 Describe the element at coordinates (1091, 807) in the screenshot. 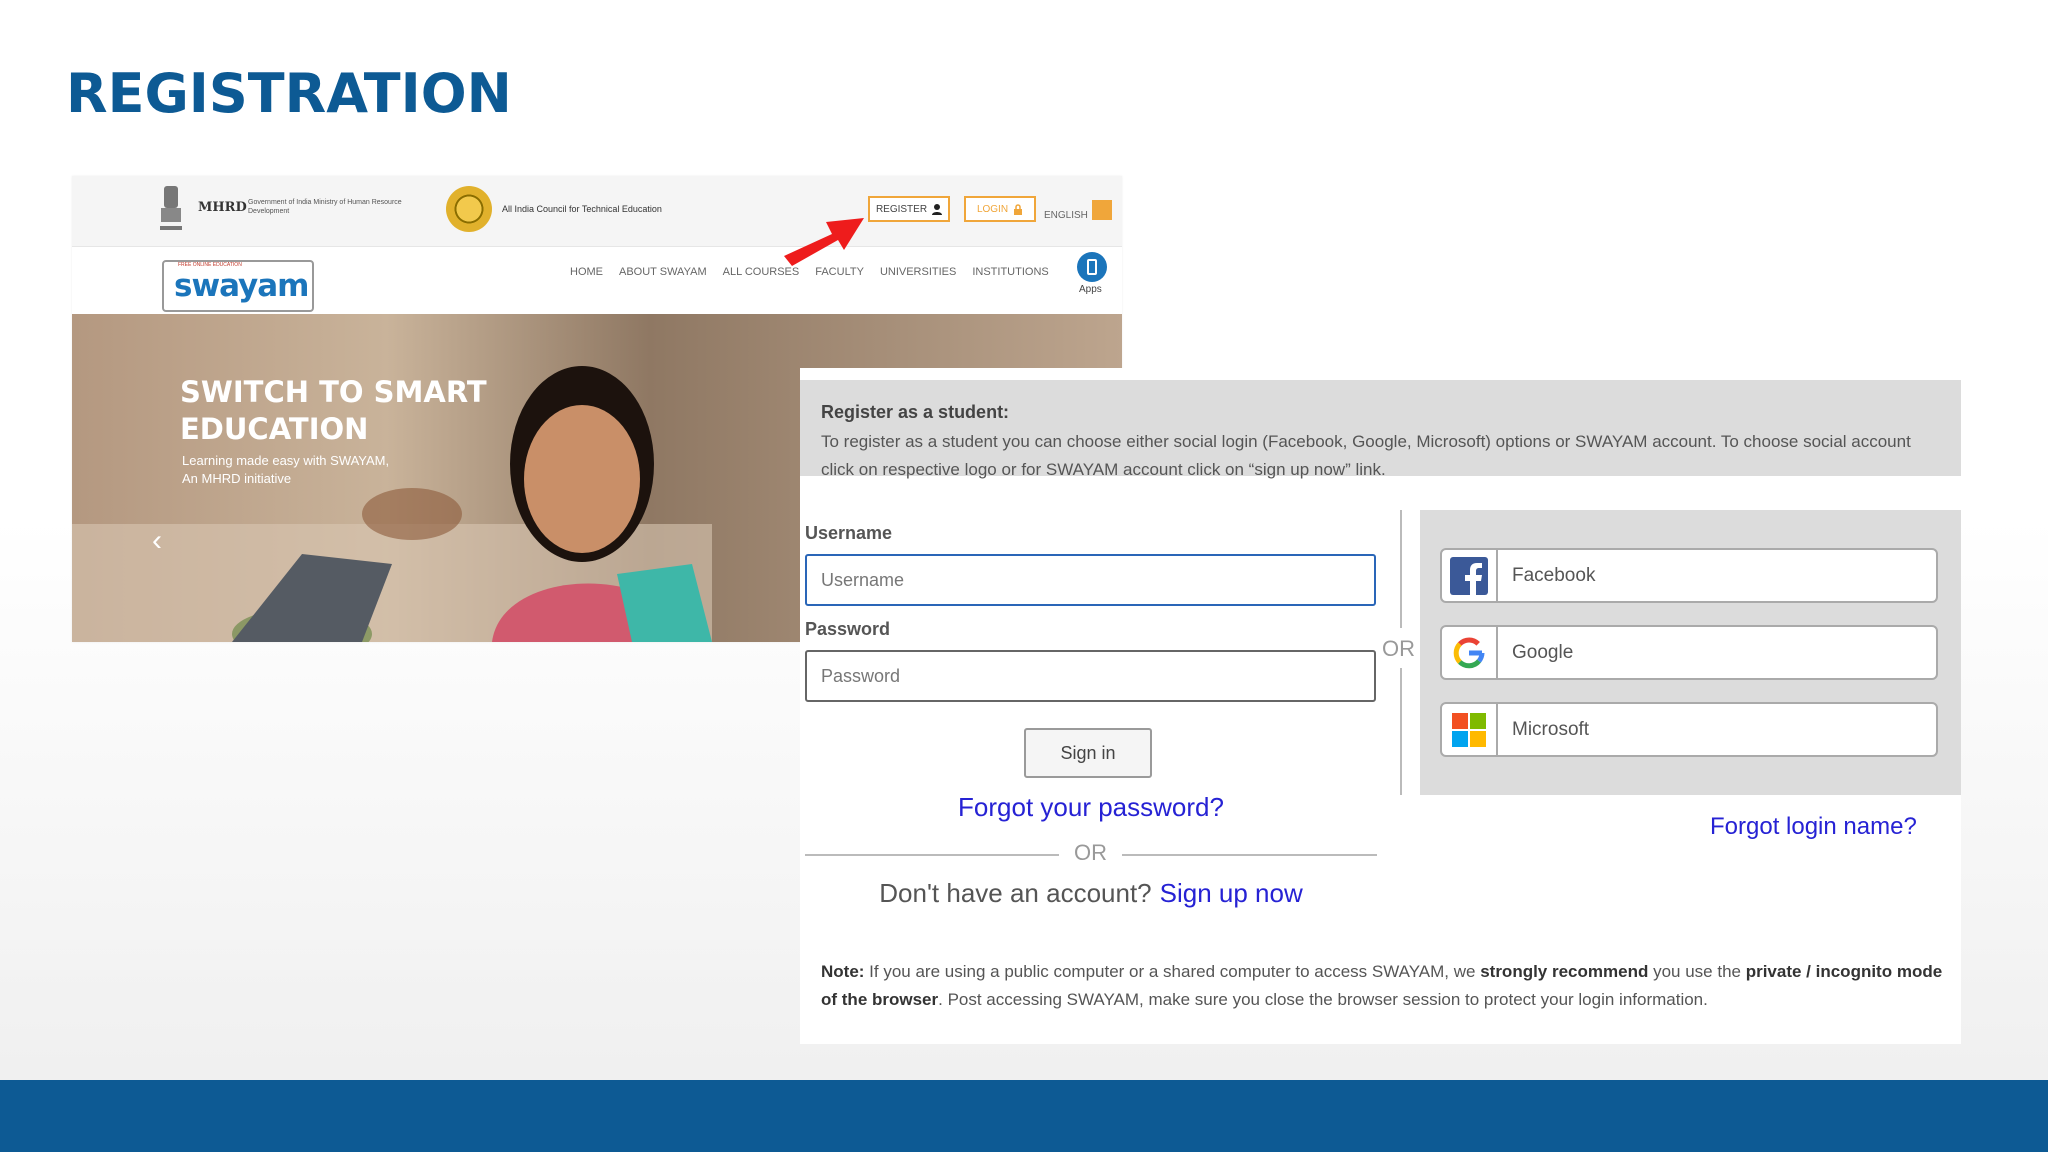

I see `forgot-password-link: Forgot your password?` at that location.